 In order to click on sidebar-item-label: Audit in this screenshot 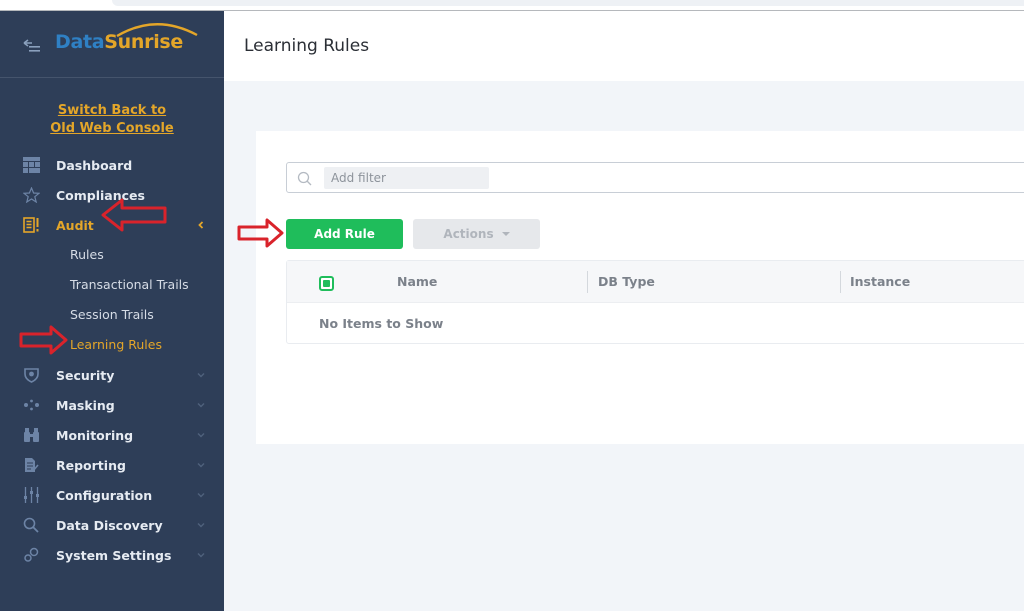, I will do `click(75, 225)`.